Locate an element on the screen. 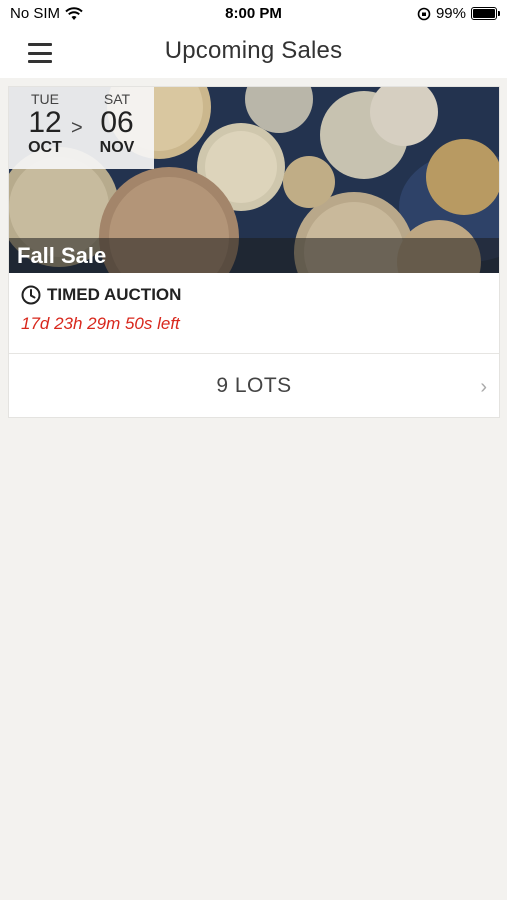 Image resolution: width=507 pixels, height=900 pixels. lots-count: 9 LOTS is located at coordinates (254, 385).